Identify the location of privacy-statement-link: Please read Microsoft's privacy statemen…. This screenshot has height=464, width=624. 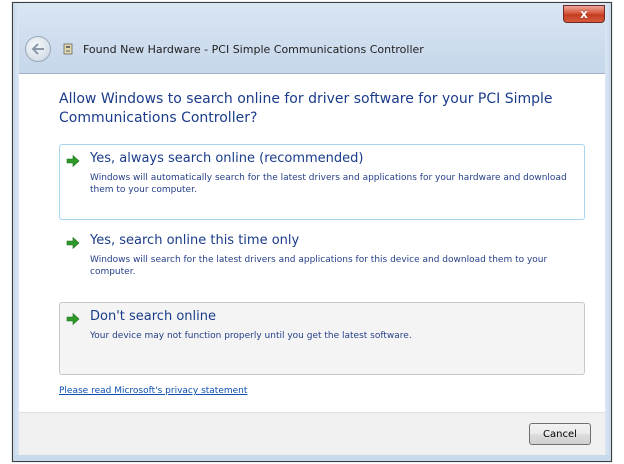
(153, 391).